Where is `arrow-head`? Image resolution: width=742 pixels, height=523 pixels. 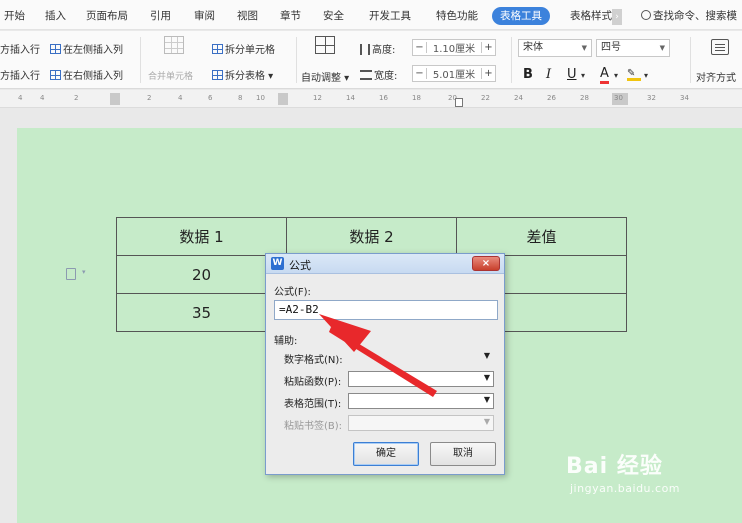 arrow-head is located at coordinates (345, 333).